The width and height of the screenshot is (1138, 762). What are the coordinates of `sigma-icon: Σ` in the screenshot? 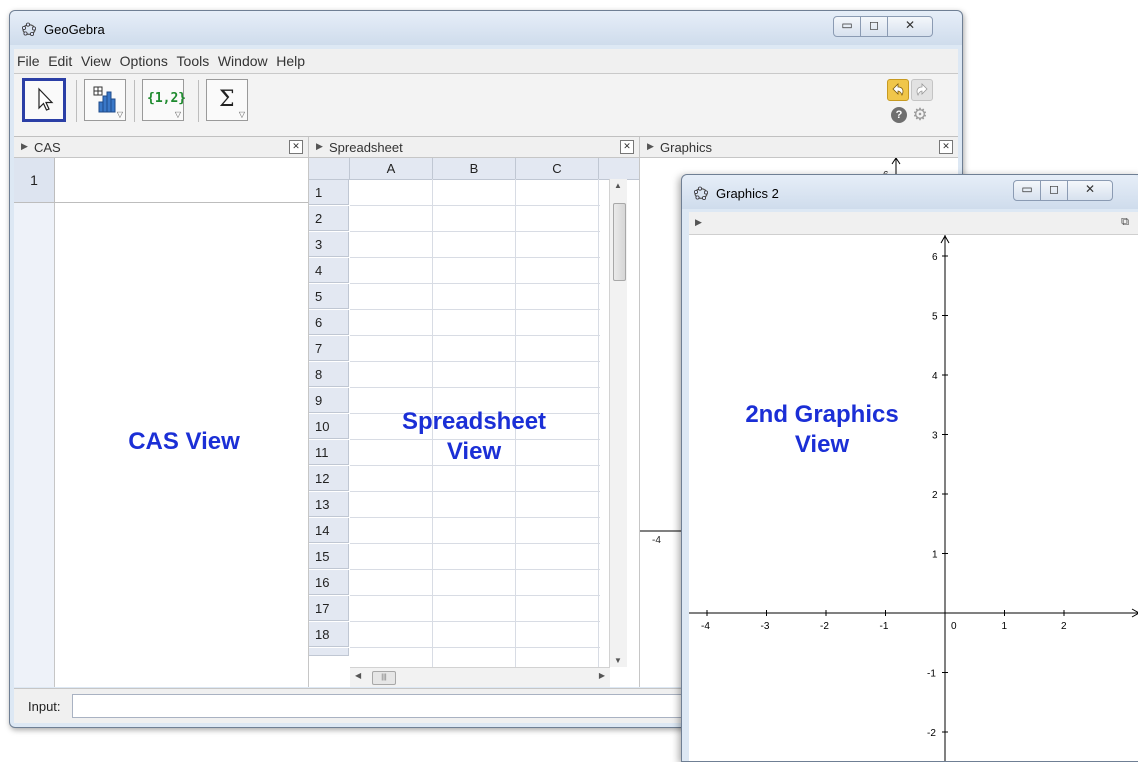 It's located at (227, 99).